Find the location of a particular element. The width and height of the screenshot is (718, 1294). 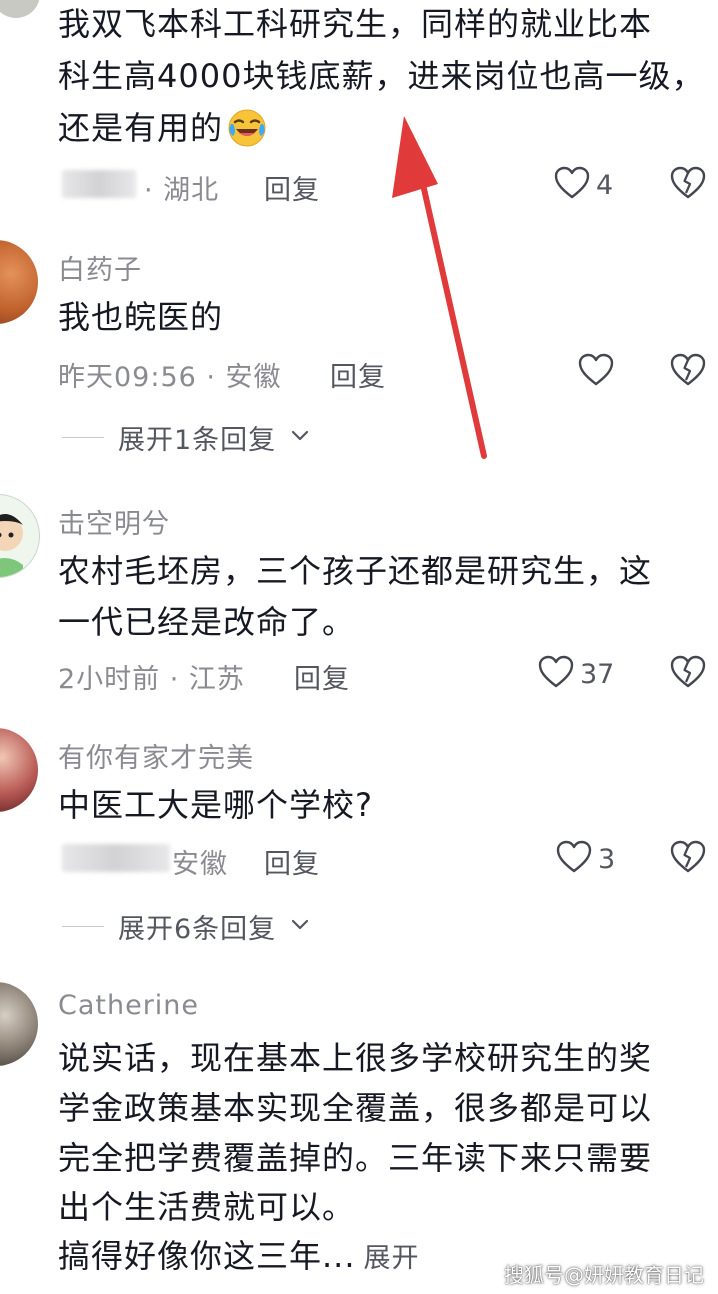

comment-meta: · 湖北 is located at coordinates (182, 190).